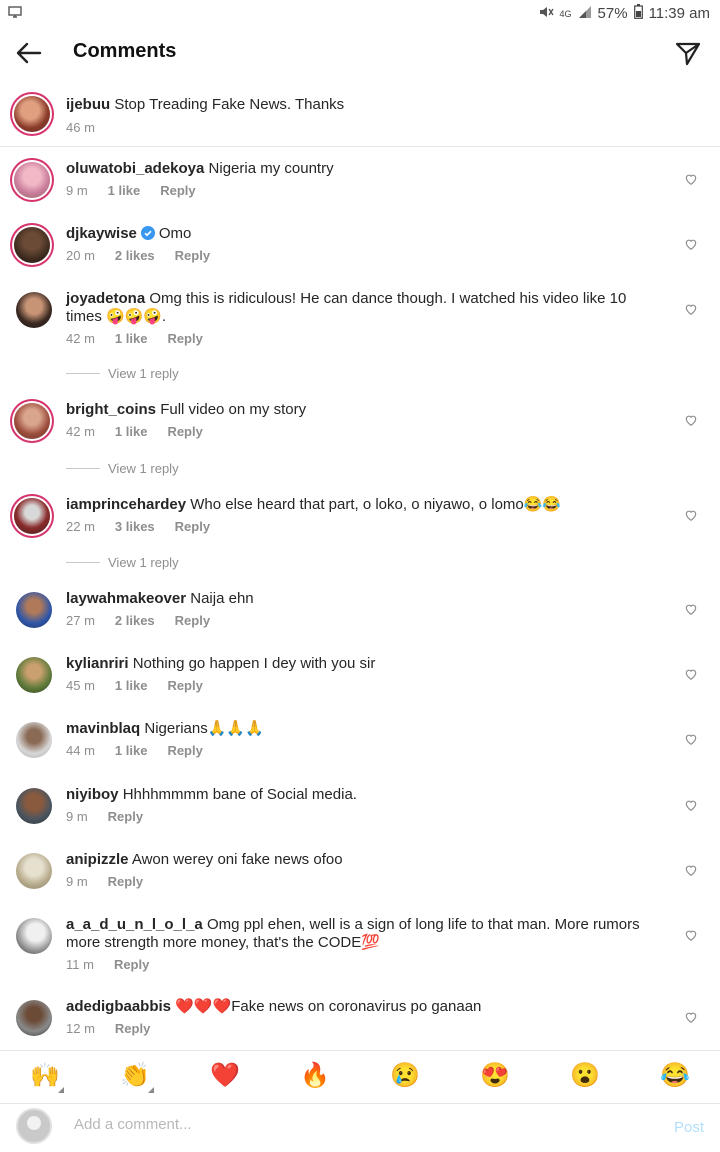 The image size is (720, 1152). I want to click on comment-username: ijebuu, so click(88, 104).